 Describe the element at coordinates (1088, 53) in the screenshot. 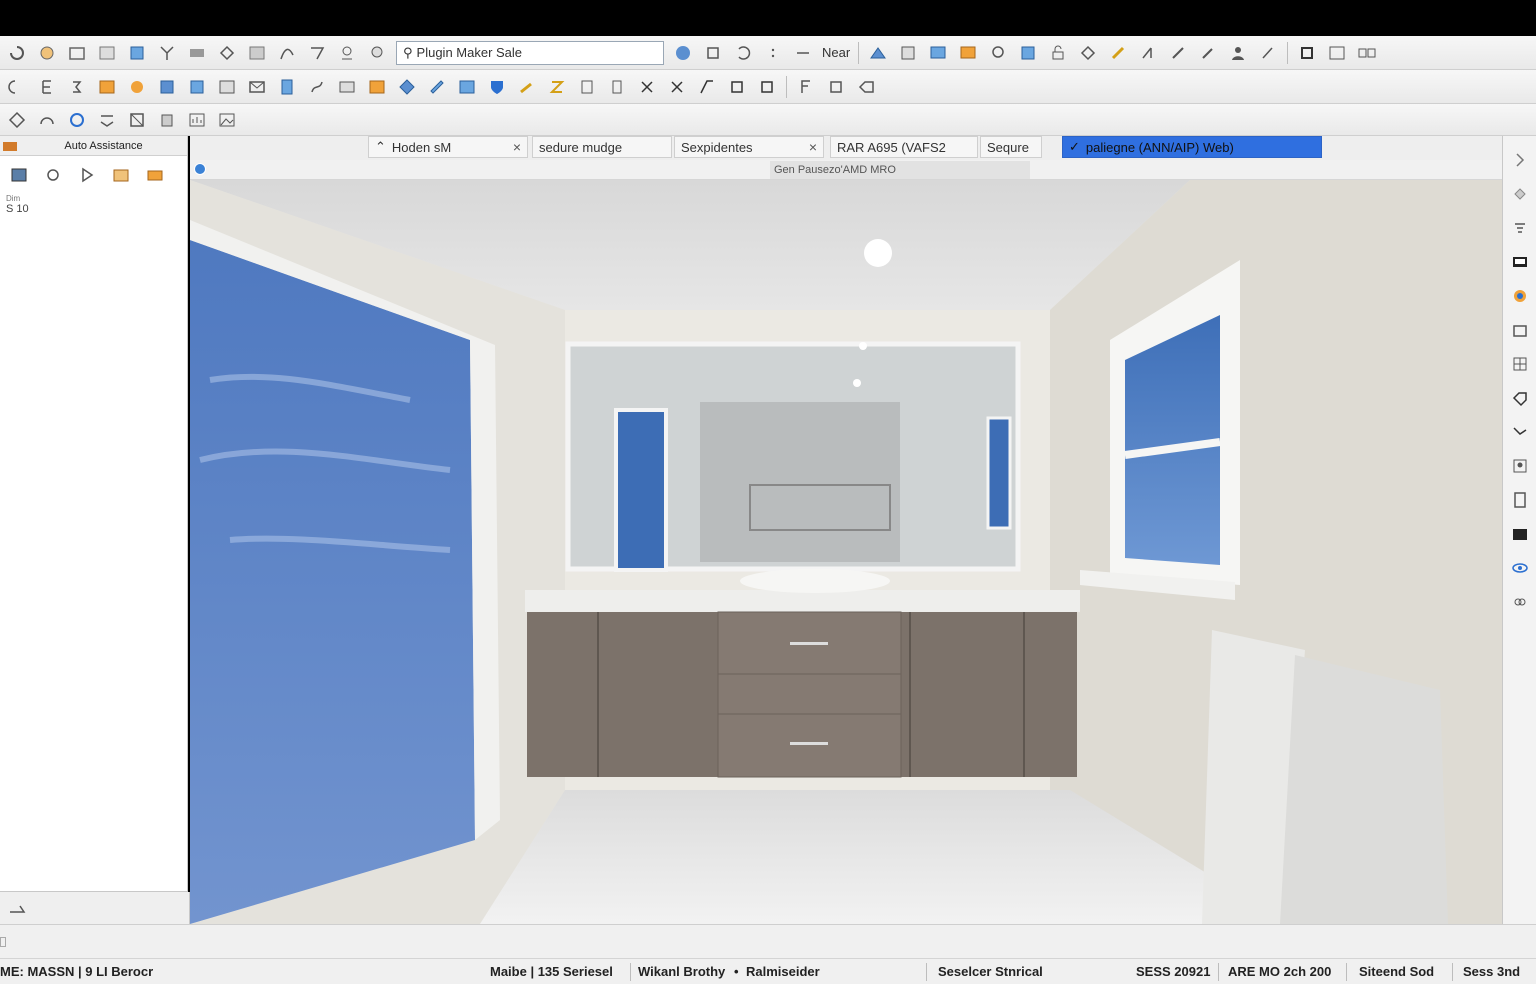

I see `gem-icon` at that location.